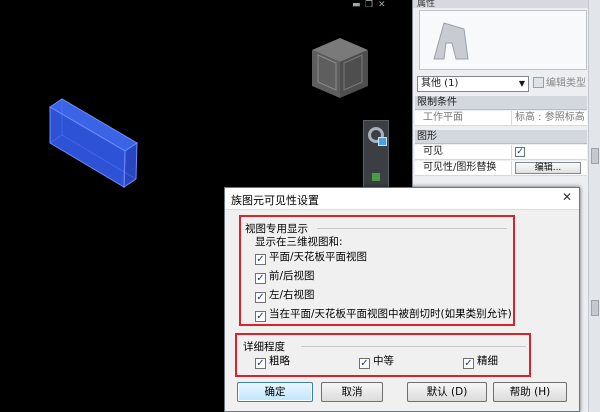 The image size is (600, 412). I want to click on default-button: 默认 (D), so click(447, 392).